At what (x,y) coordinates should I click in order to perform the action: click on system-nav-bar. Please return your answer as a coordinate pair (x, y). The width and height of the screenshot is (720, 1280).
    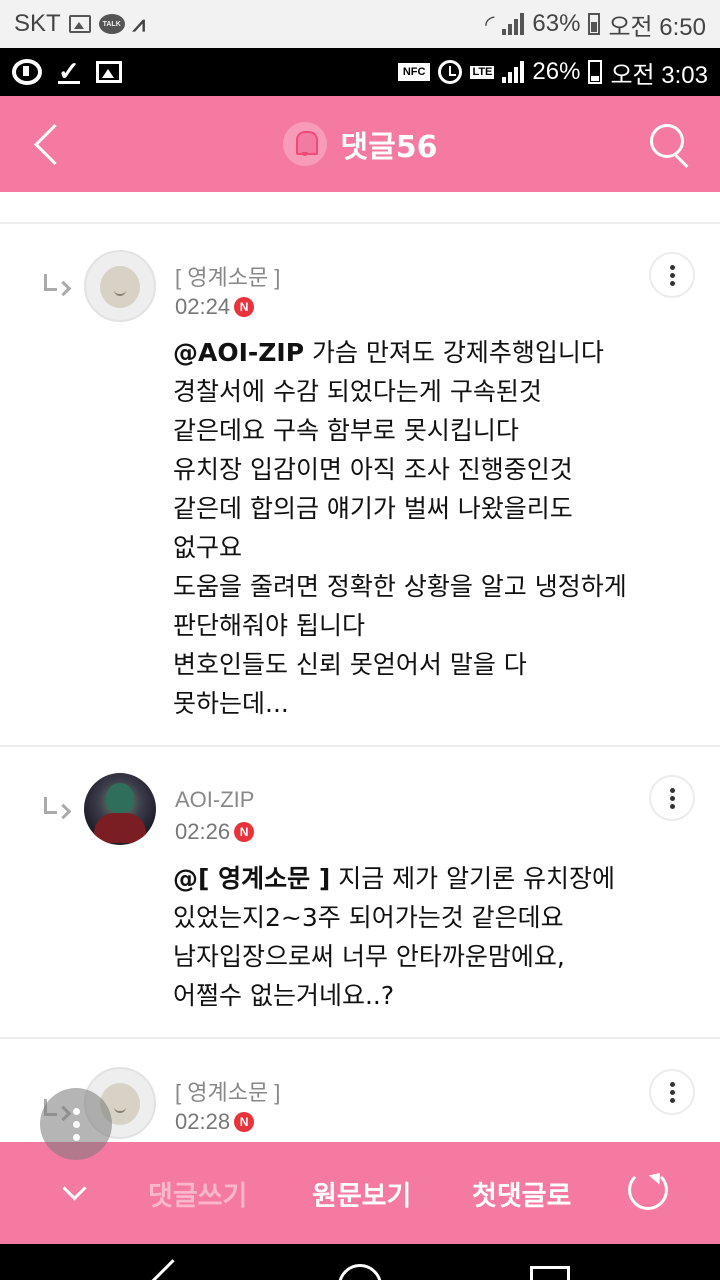
    Looking at the image, I should click on (360, 1262).